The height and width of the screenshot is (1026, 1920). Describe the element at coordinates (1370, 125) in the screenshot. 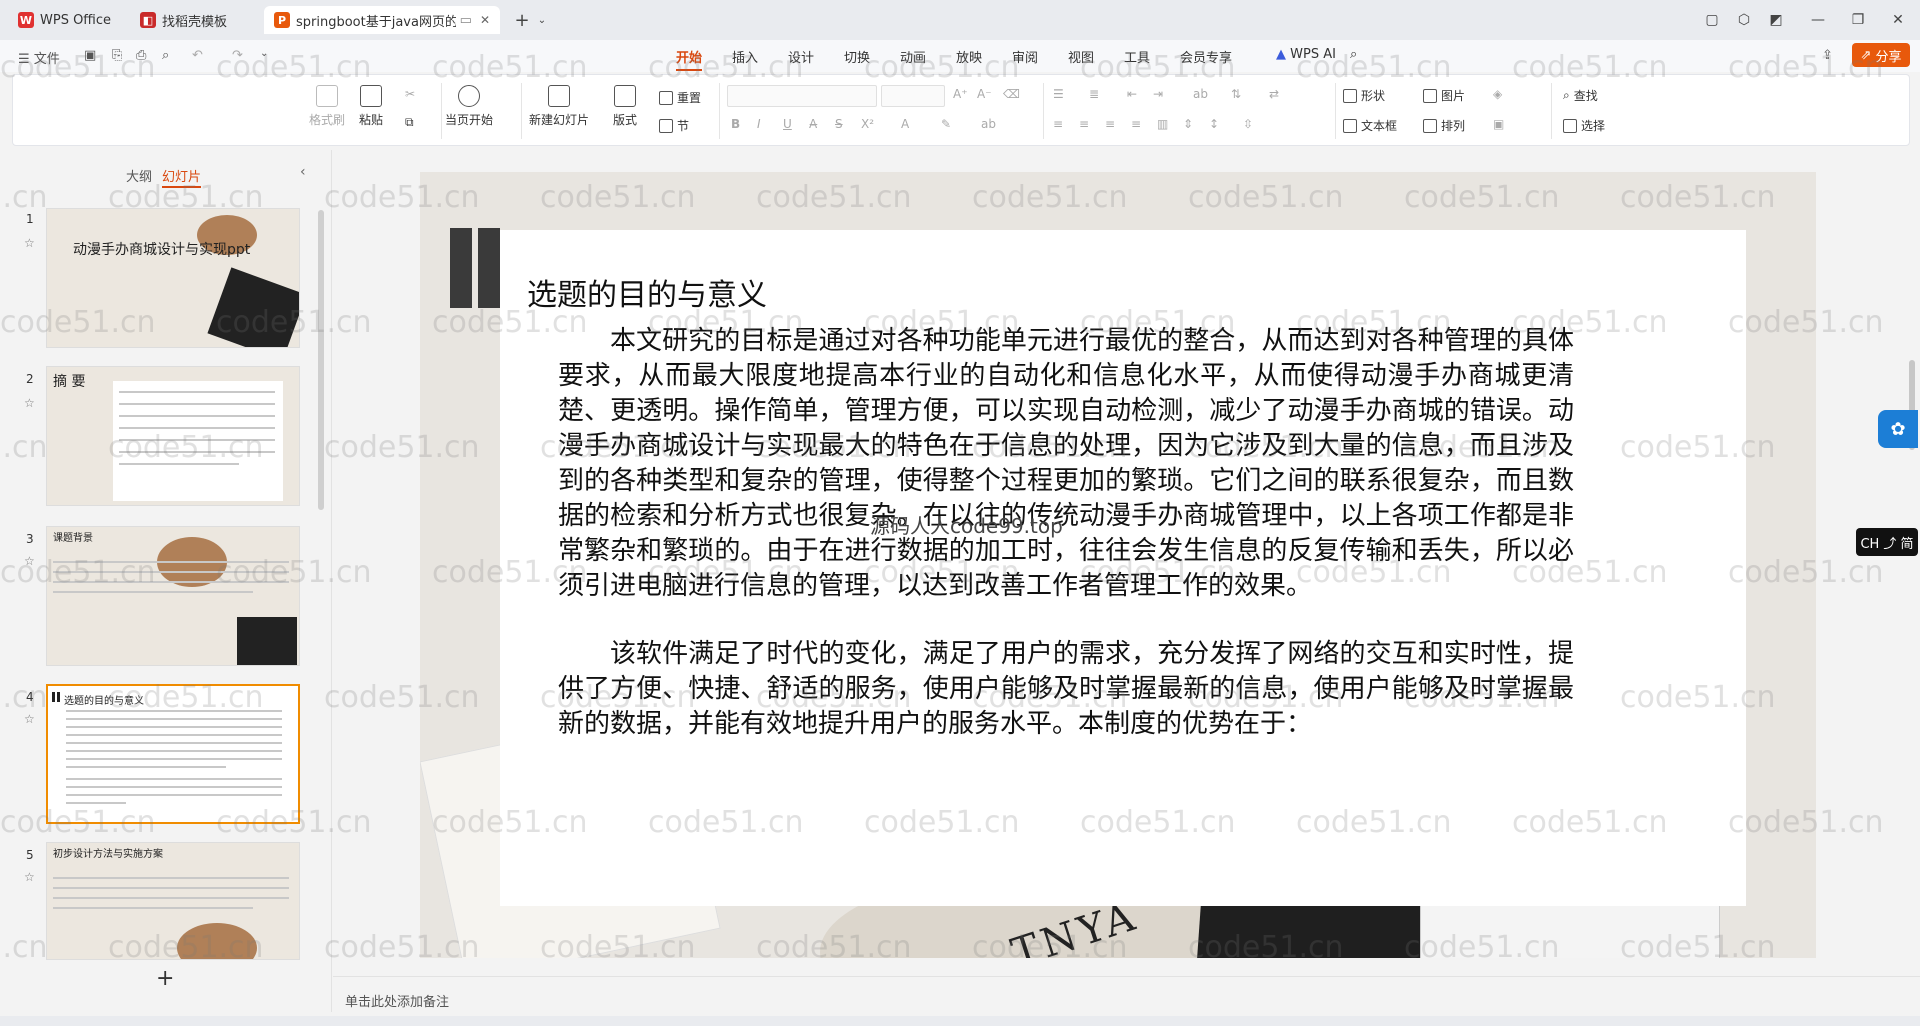

I see `textbox-button: 文本框` at that location.